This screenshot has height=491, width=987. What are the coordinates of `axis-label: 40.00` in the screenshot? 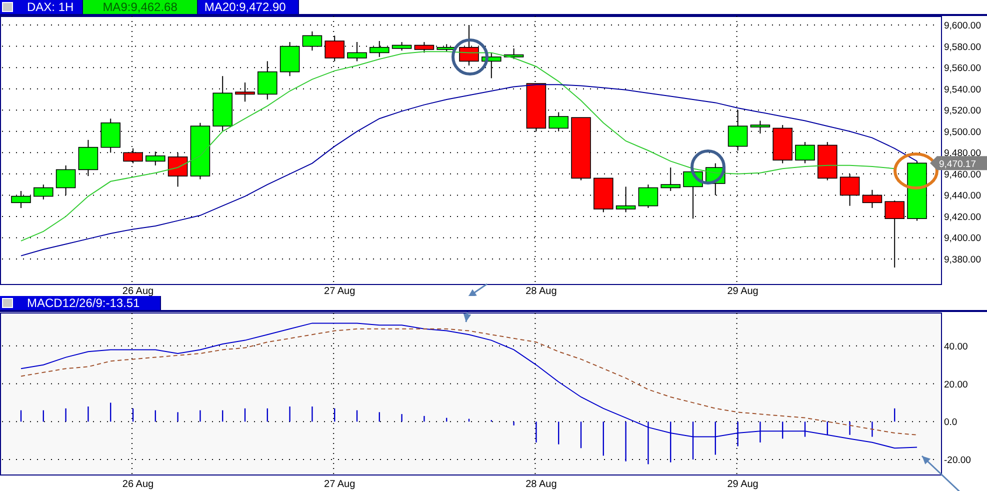 It's located at (956, 346).